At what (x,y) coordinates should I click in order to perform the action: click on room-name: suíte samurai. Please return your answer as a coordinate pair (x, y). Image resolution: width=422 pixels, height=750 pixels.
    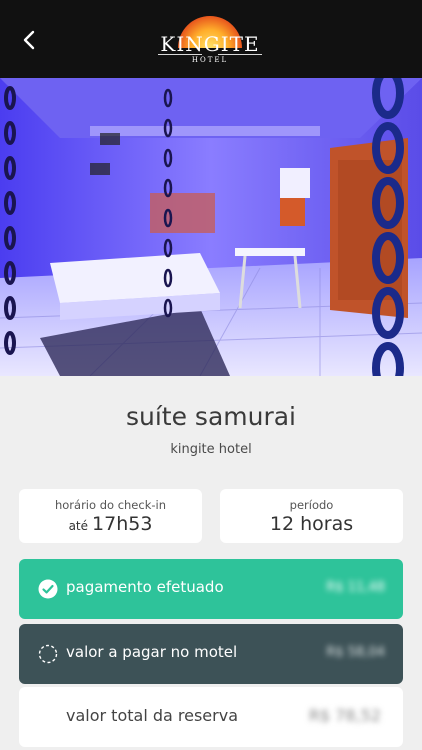
    Looking at the image, I should click on (211, 416).